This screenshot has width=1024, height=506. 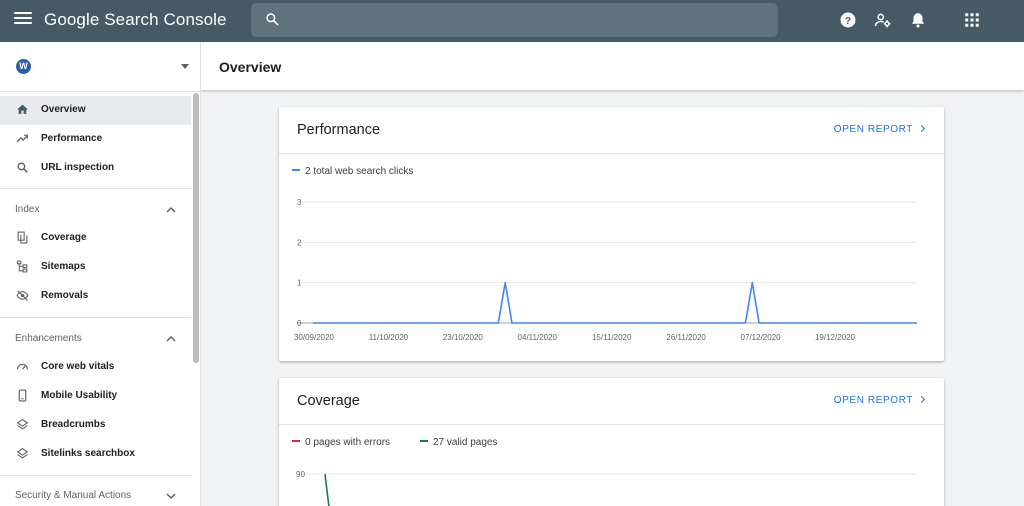 I want to click on wordpress-icon: W, so click(x=23, y=66).